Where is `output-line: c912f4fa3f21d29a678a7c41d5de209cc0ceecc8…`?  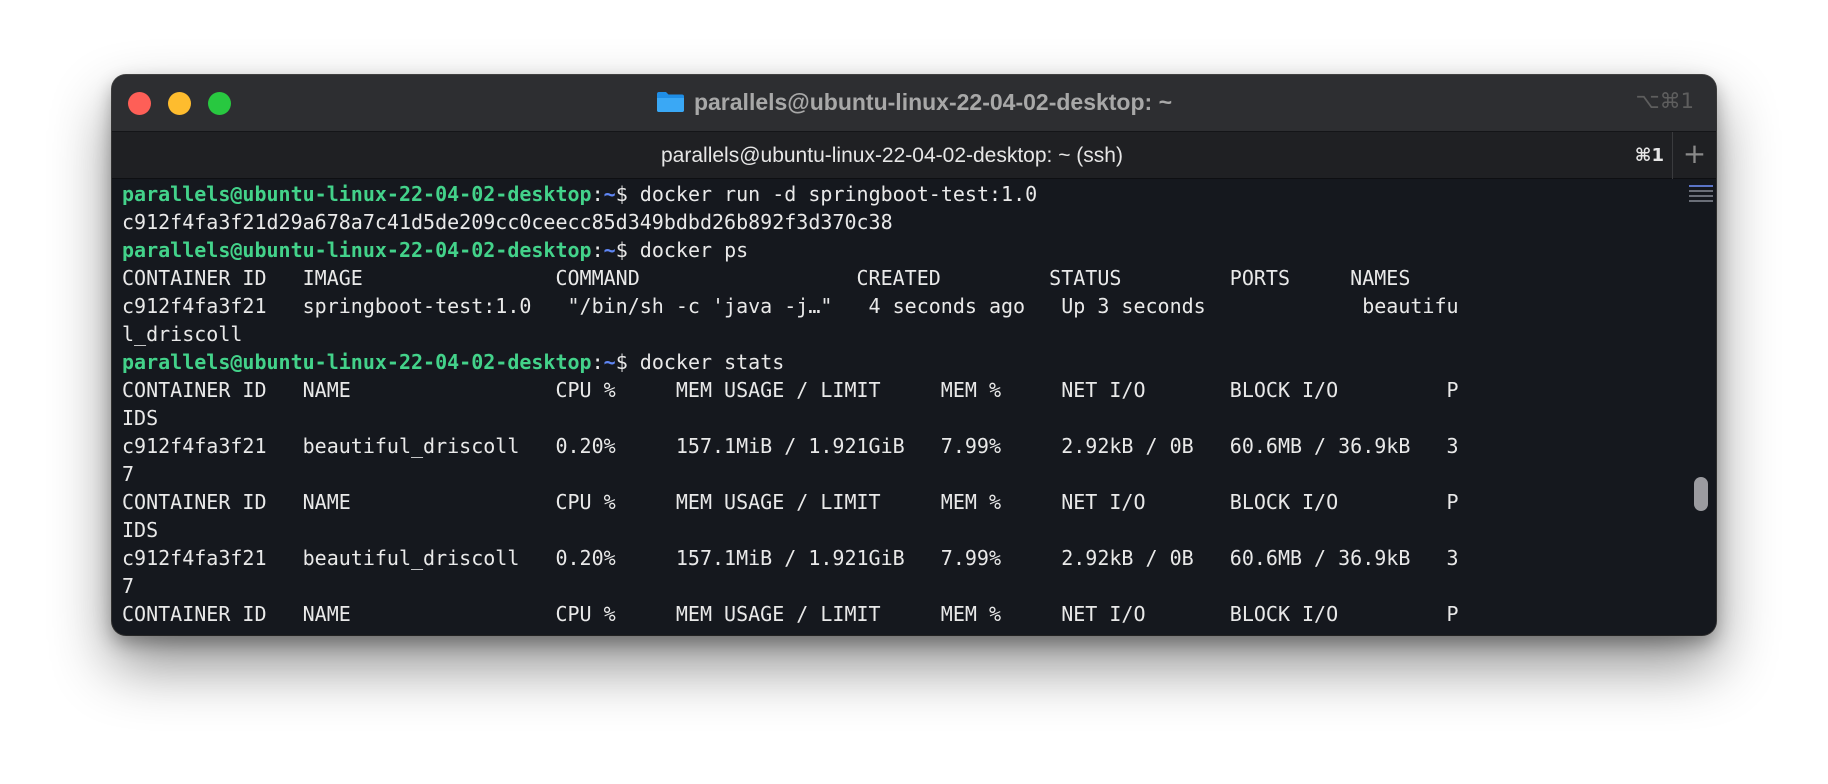 output-line: c912f4fa3f21d29a678a7c41d5de209cc0ceecc8… is located at coordinates (507, 222).